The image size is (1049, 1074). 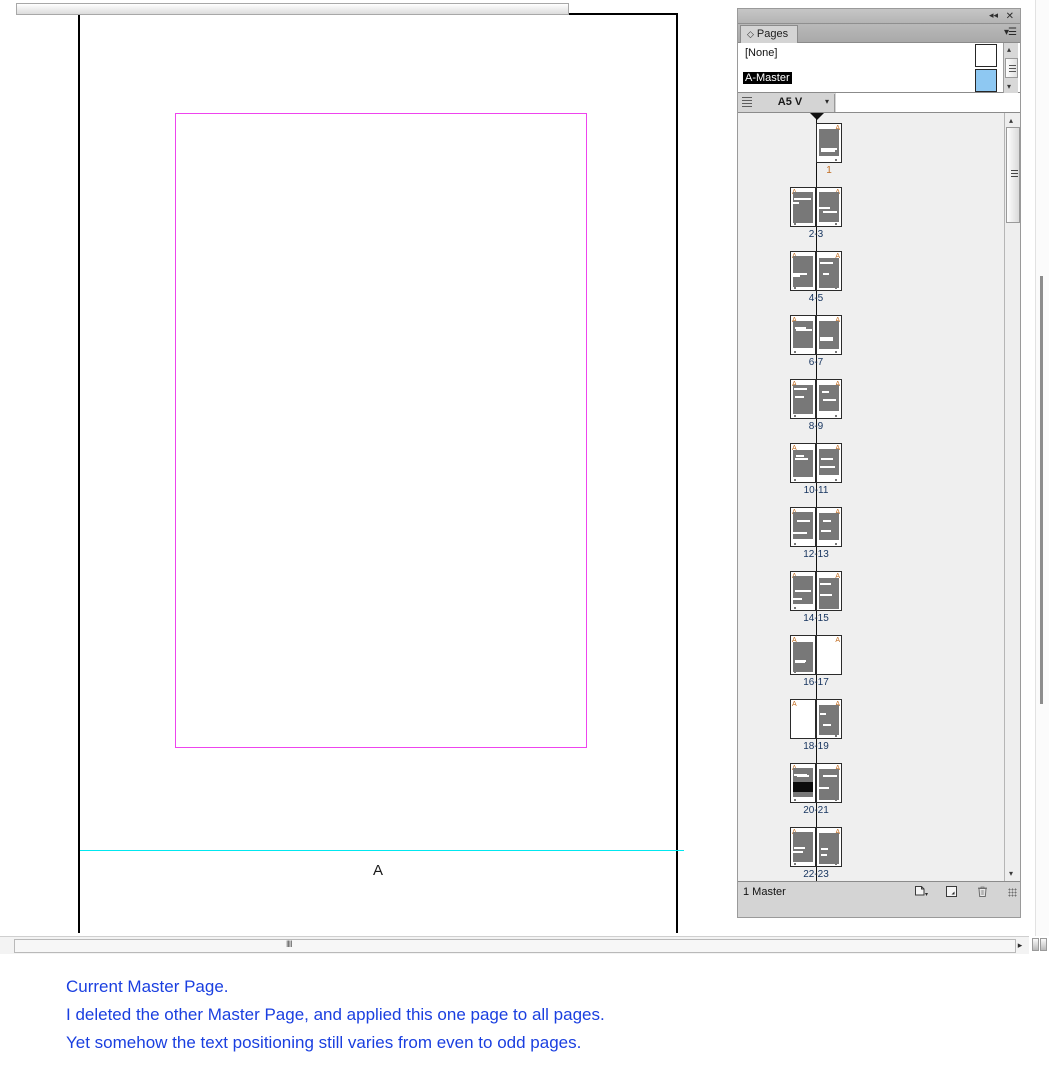 I want to click on pages-panel-scrollbar: ▴ ▾, so click(x=1012, y=497).